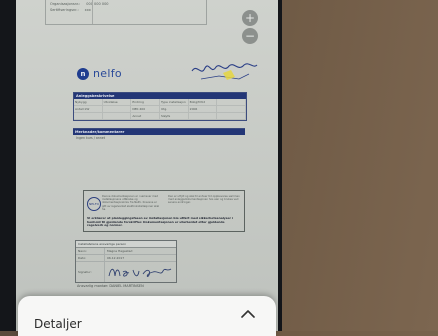 The height and width of the screenshot is (336, 438). I want to click on sheet-title: Detaljer, so click(58, 324).